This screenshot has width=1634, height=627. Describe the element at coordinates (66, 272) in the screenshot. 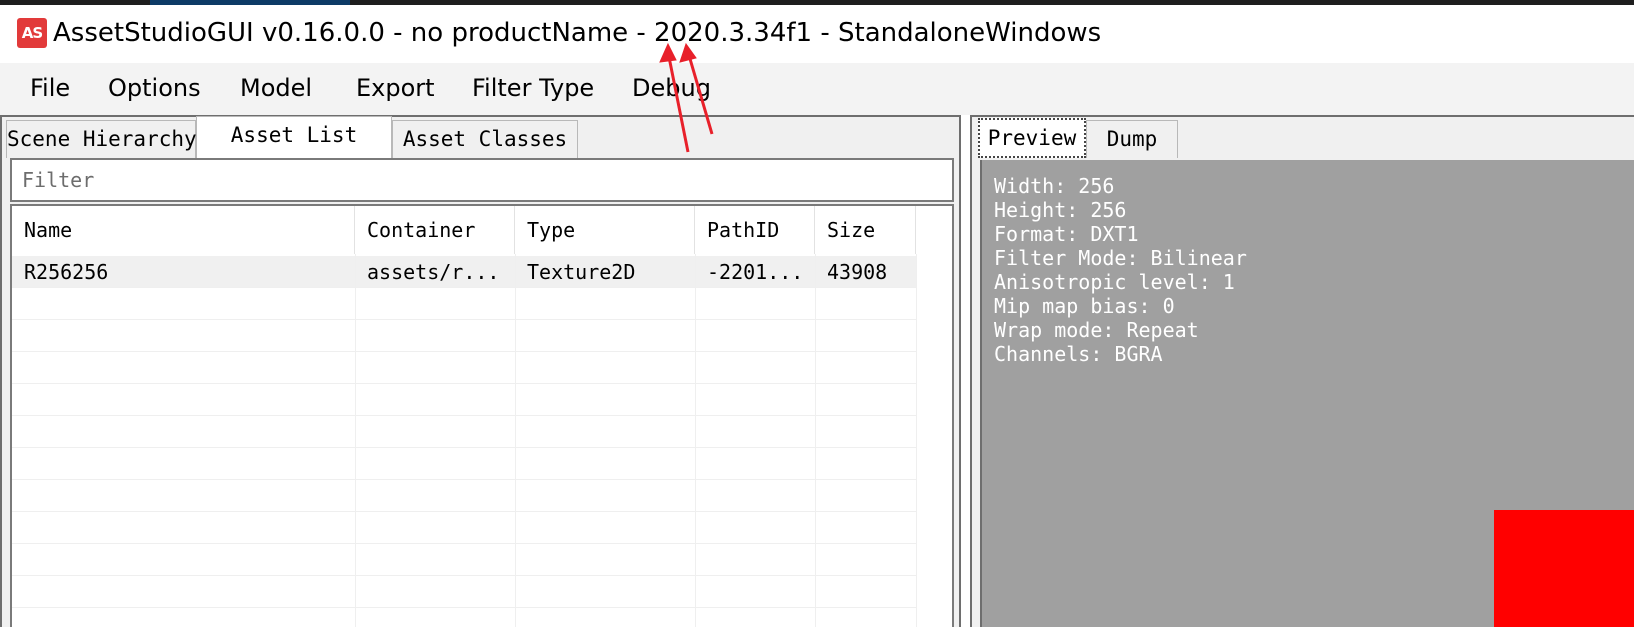

I see `cell-name: R256256` at that location.